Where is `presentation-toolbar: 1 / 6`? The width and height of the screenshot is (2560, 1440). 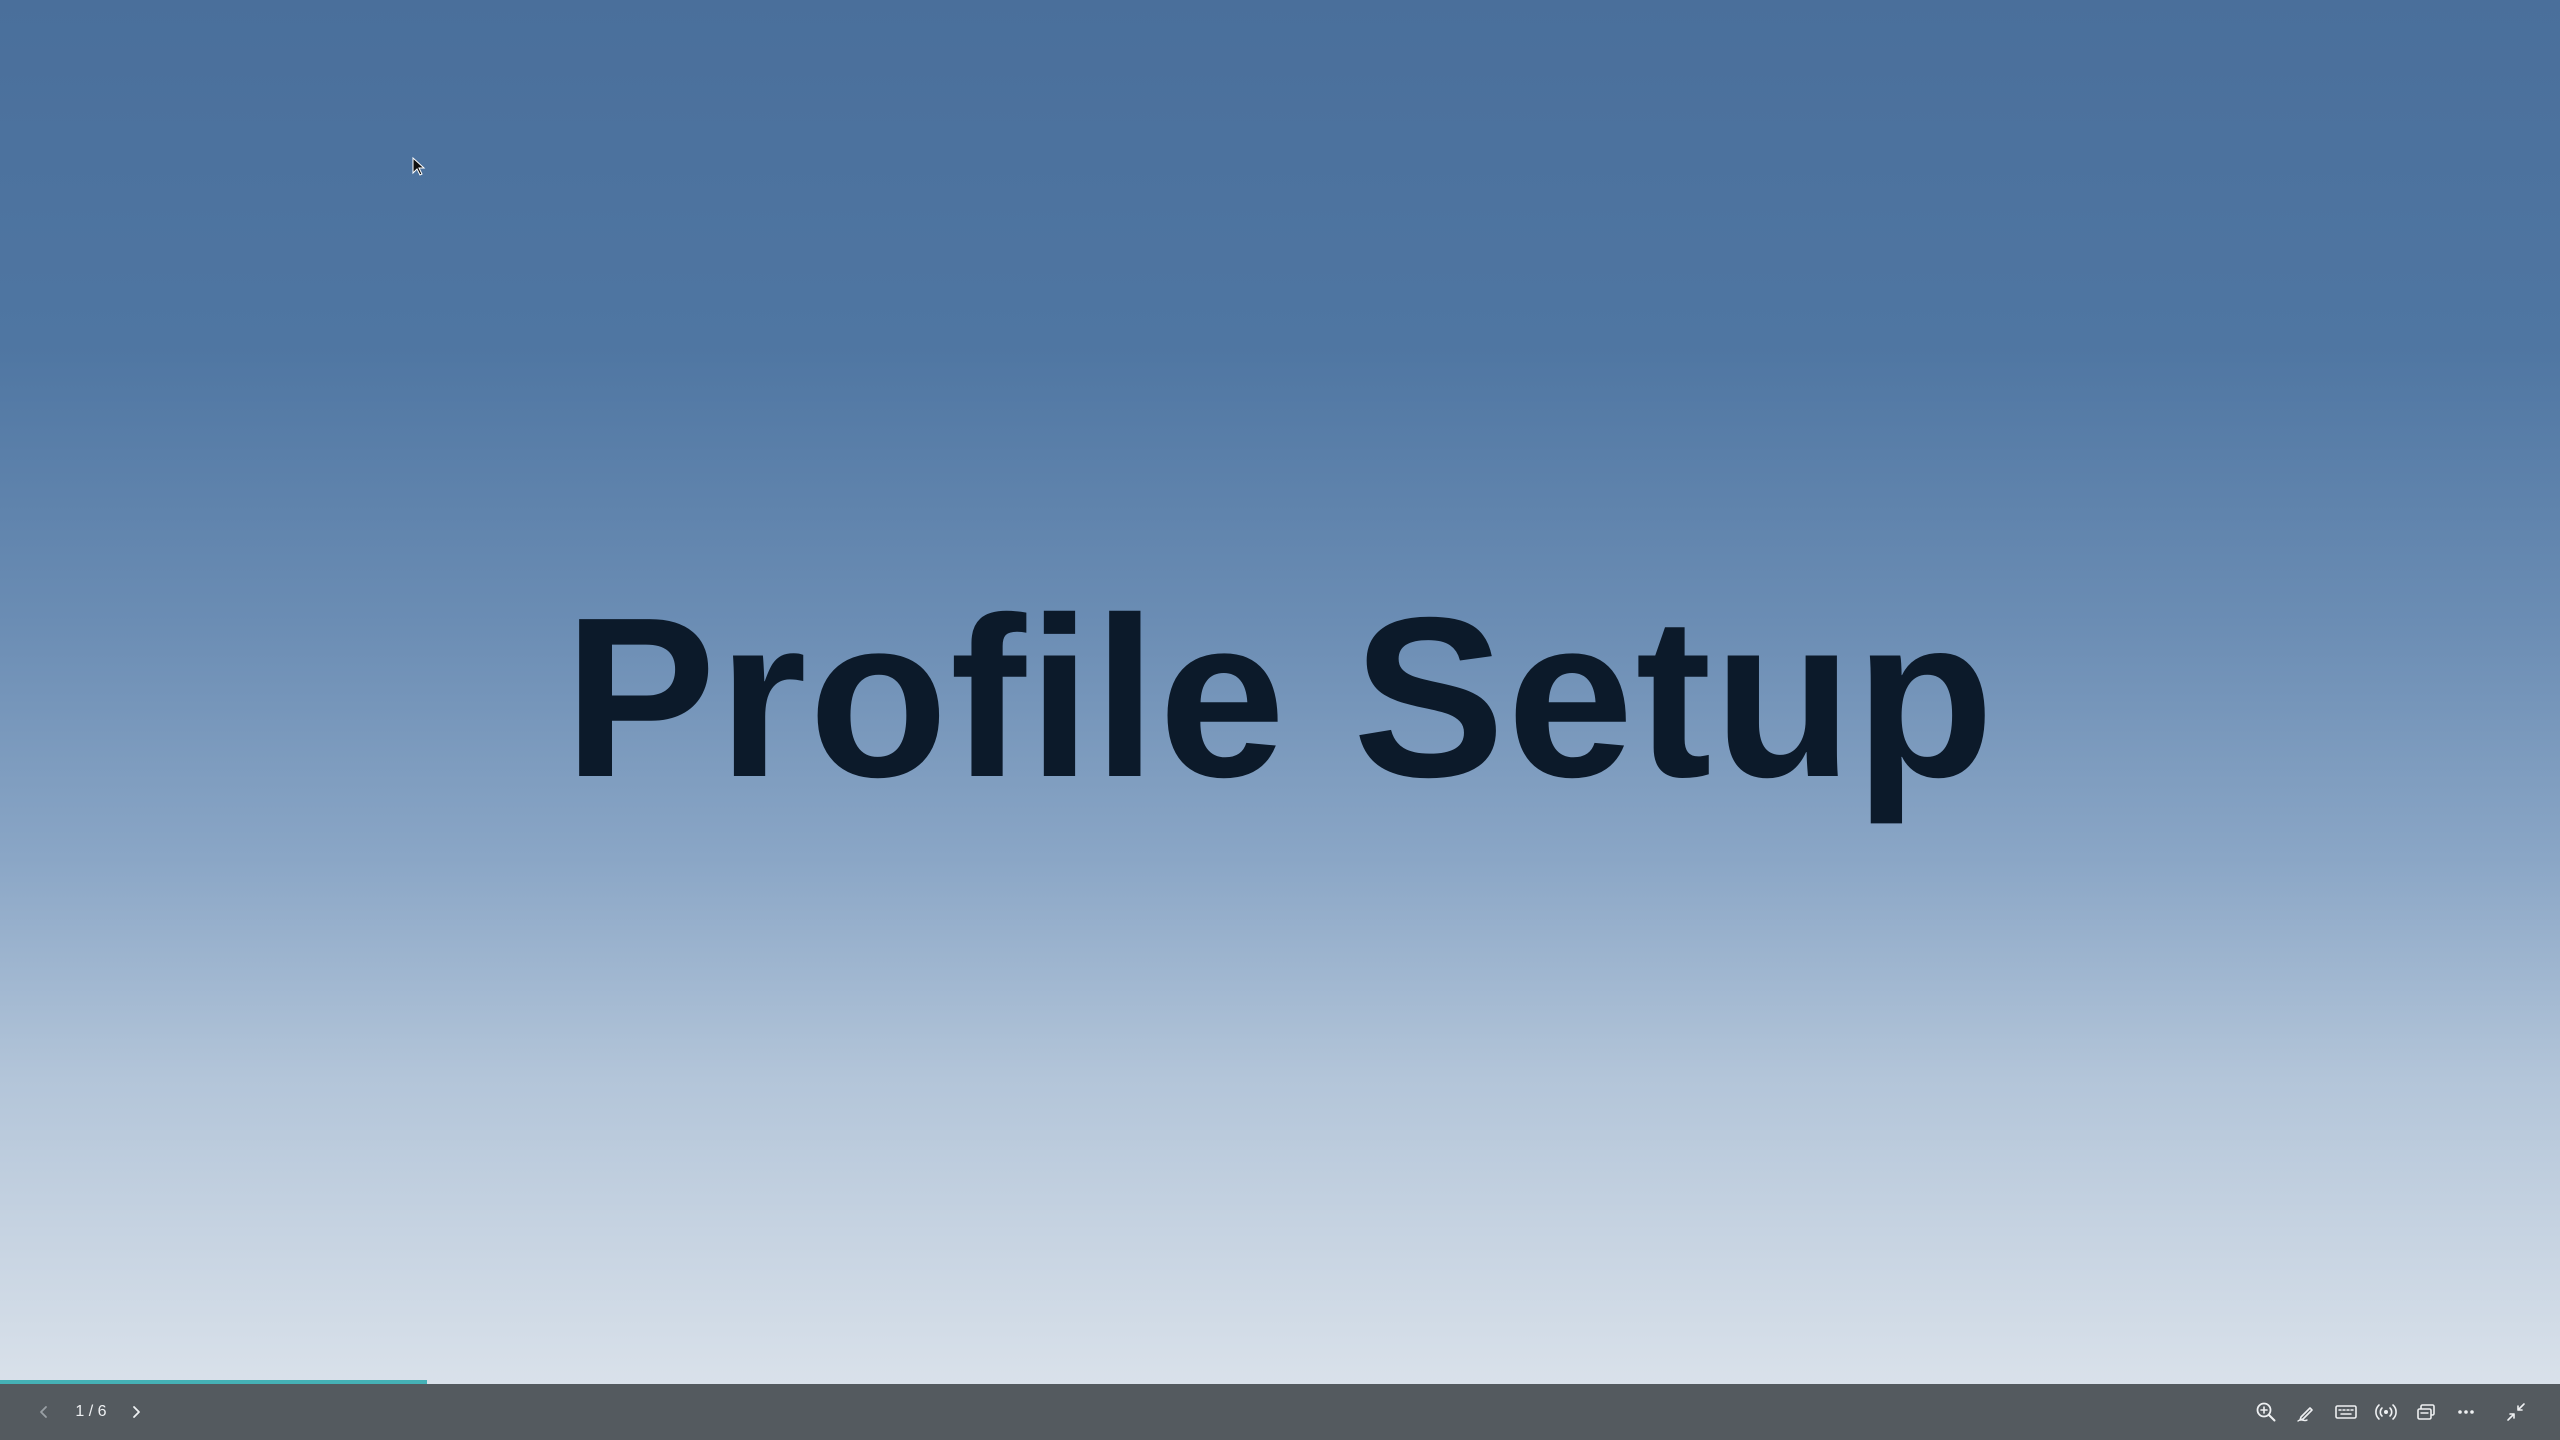
presentation-toolbar: 1 / 6 is located at coordinates (1280, 1412).